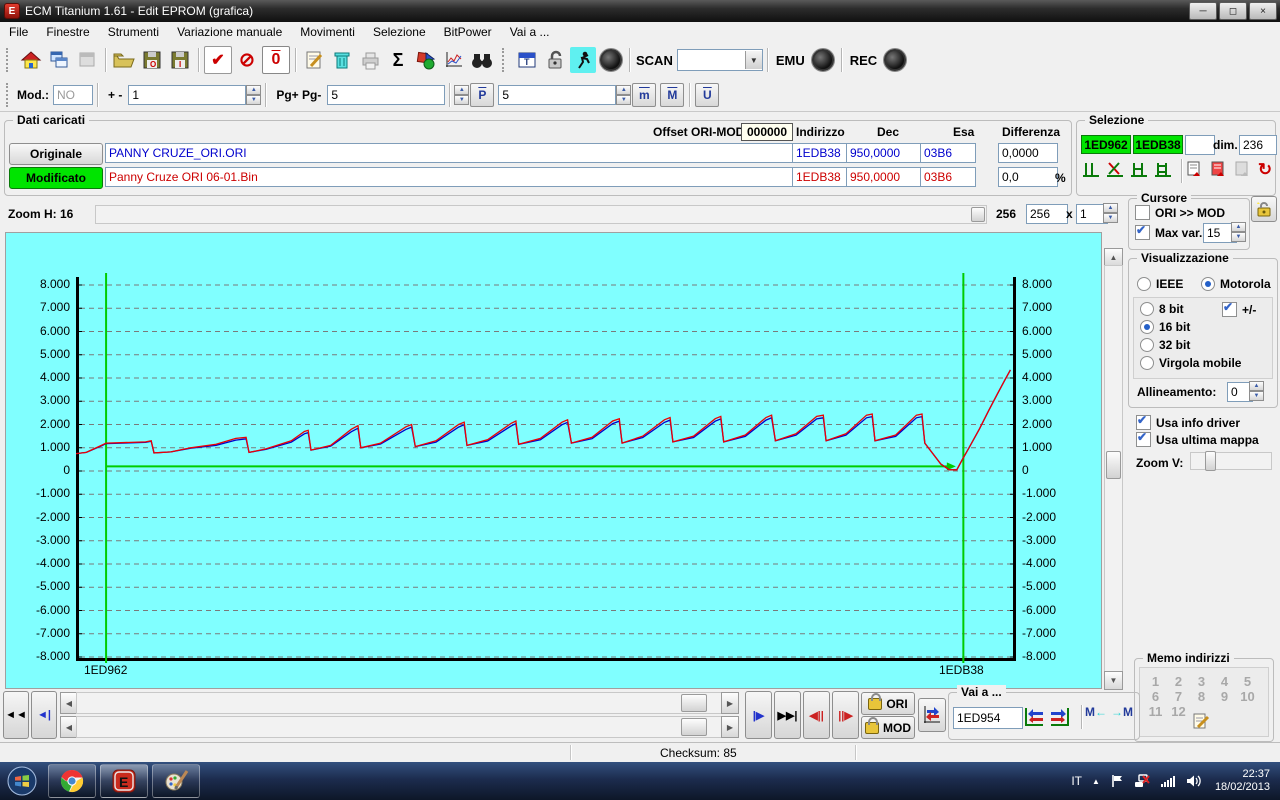 The image size is (1280, 800). I want to click on radio-motorola, so click(1208, 284).